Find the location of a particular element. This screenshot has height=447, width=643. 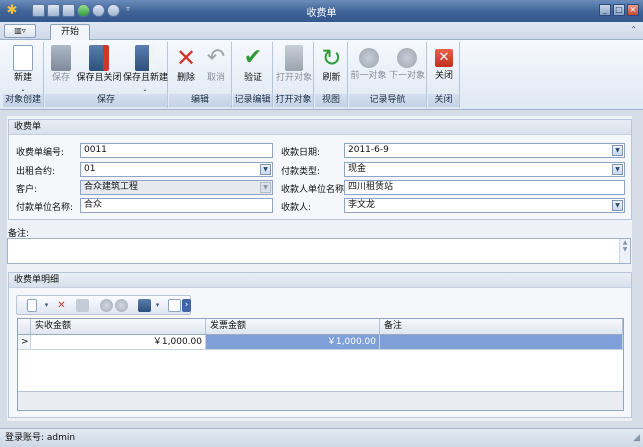

maximize-button: □ is located at coordinates (619, 10).